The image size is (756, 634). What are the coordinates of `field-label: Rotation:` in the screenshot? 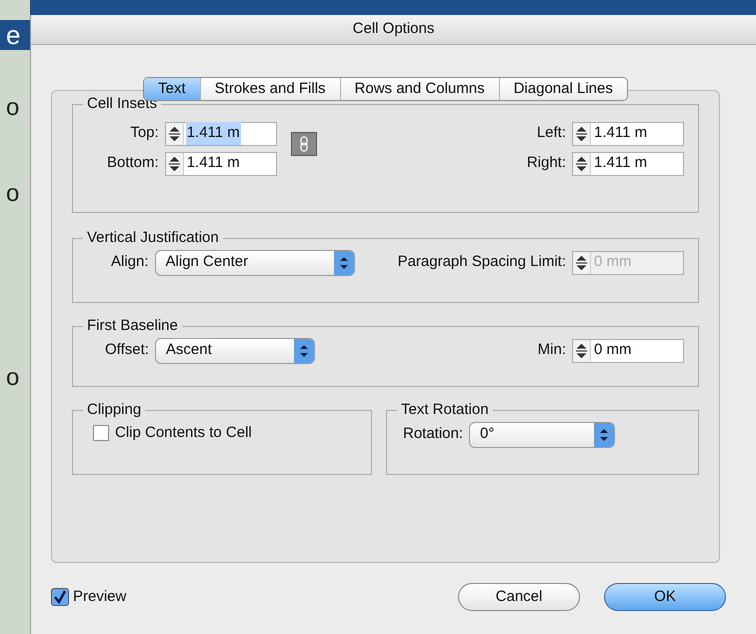 It's located at (433, 434).